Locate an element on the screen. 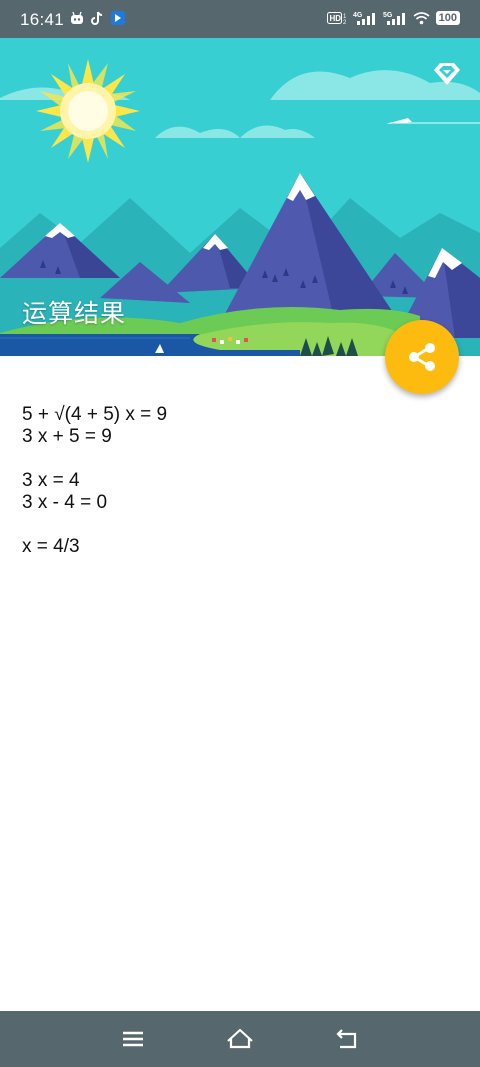  result-line: 3 x + 5 = 9 is located at coordinates (67, 436).